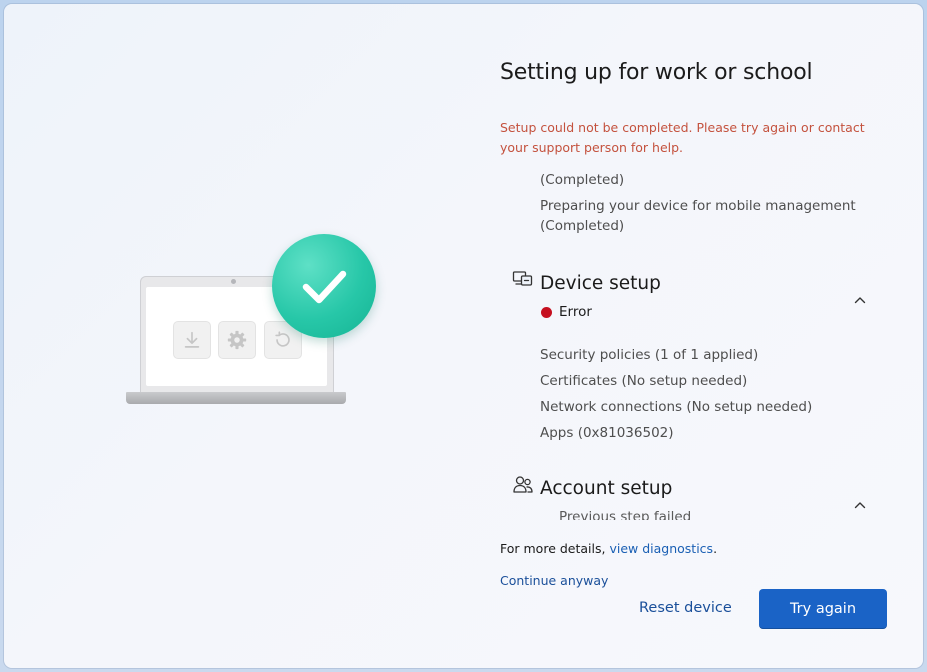 This screenshot has width=927, height=672. What do you see at coordinates (715, 548) in the screenshot?
I see `details-suffix: .` at bounding box center [715, 548].